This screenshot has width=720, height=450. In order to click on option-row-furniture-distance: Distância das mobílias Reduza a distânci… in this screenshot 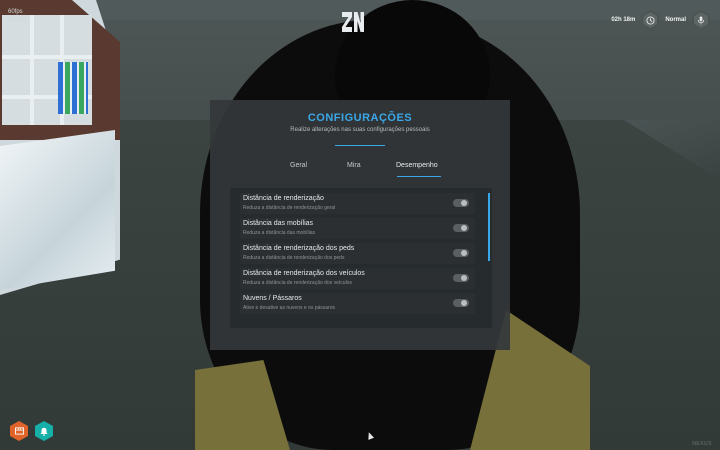, I will do `click(357, 228)`.